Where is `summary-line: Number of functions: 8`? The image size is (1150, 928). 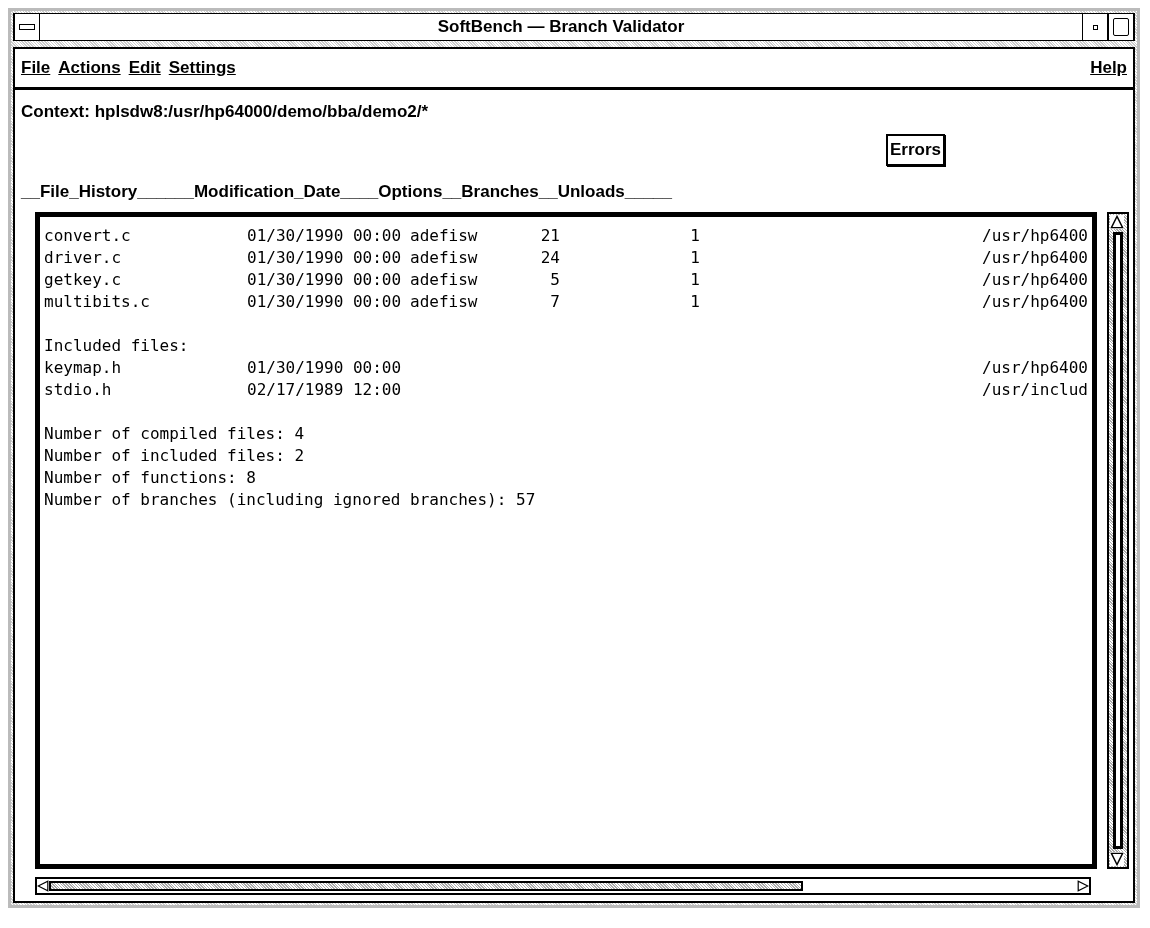 summary-line: Number of functions: 8 is located at coordinates (150, 478).